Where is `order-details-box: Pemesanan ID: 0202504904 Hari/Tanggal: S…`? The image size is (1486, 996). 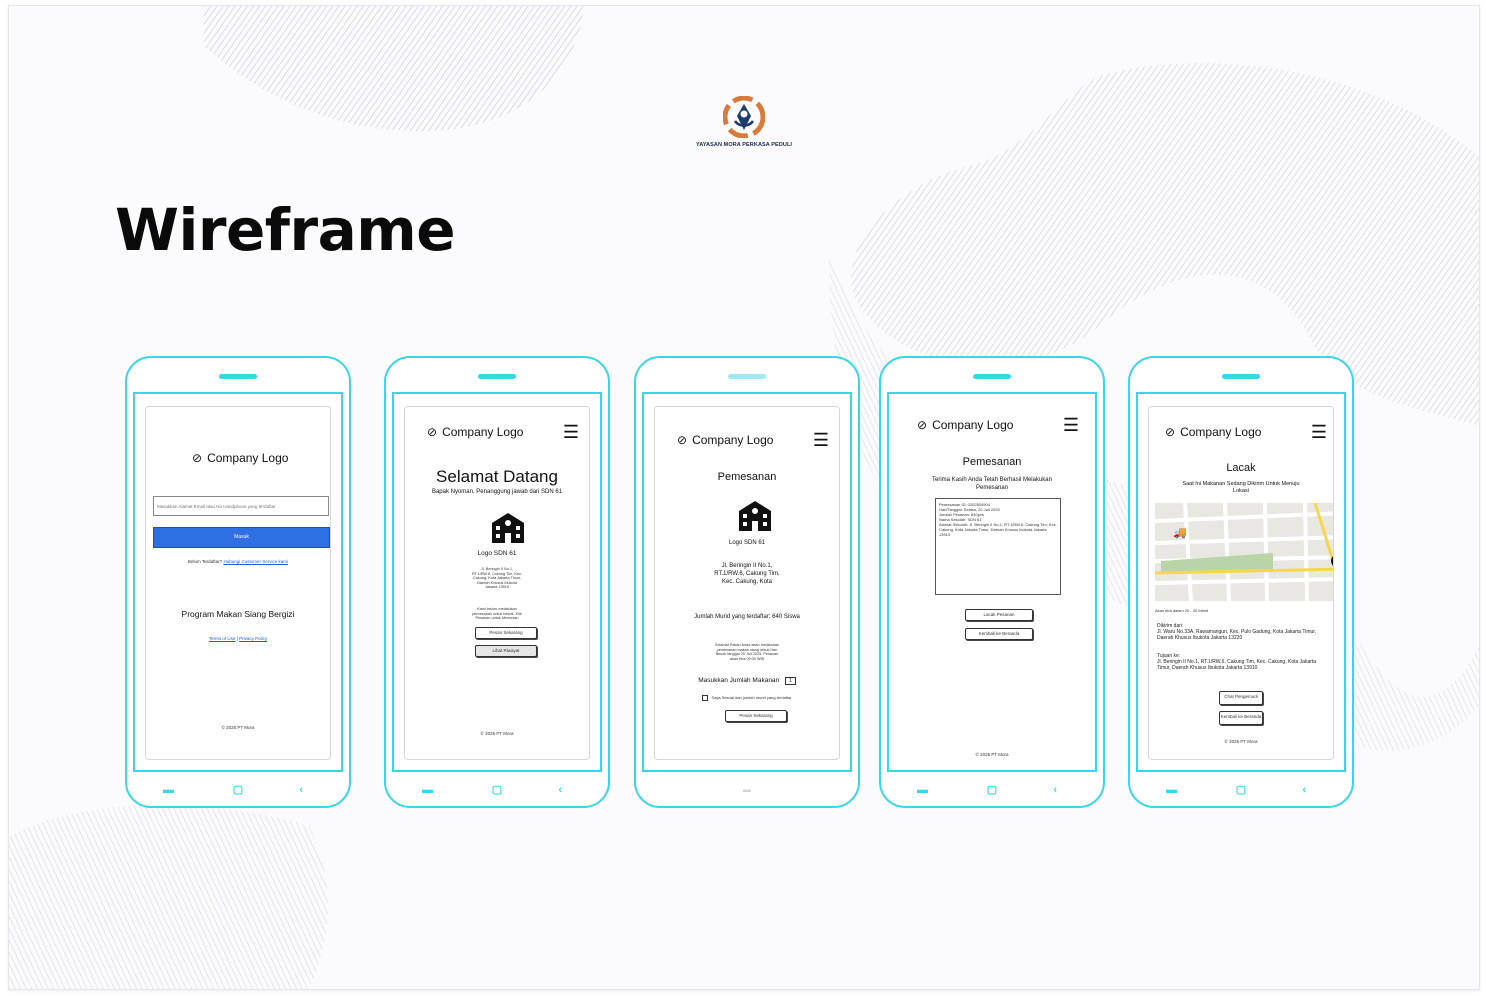
order-details-box: Pemesanan ID: 0202504904 Hari/Tanggal: S… is located at coordinates (998, 546).